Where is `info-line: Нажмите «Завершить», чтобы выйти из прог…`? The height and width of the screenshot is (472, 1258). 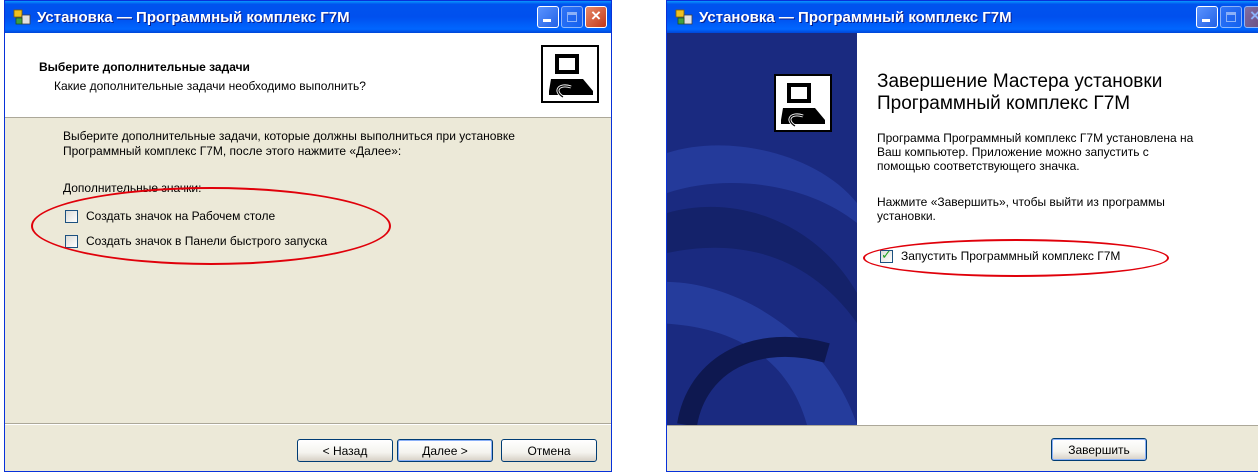 info-line: Нажмите «Завершить», чтобы выйти из прог… is located at coordinates (1021, 202).